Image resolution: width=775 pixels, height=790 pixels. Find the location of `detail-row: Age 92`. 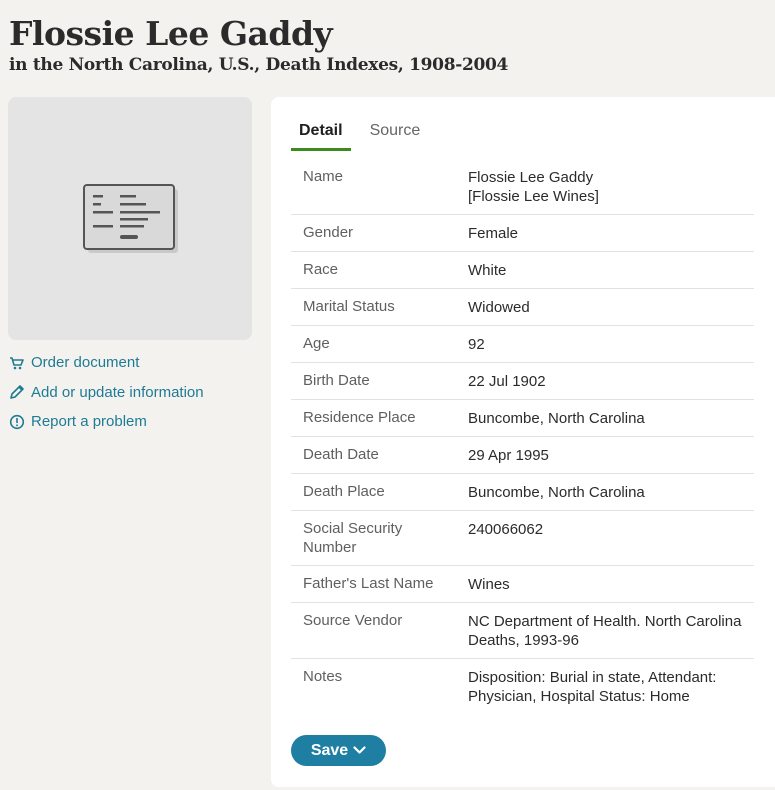

detail-row: Age 92 is located at coordinates (522, 344).